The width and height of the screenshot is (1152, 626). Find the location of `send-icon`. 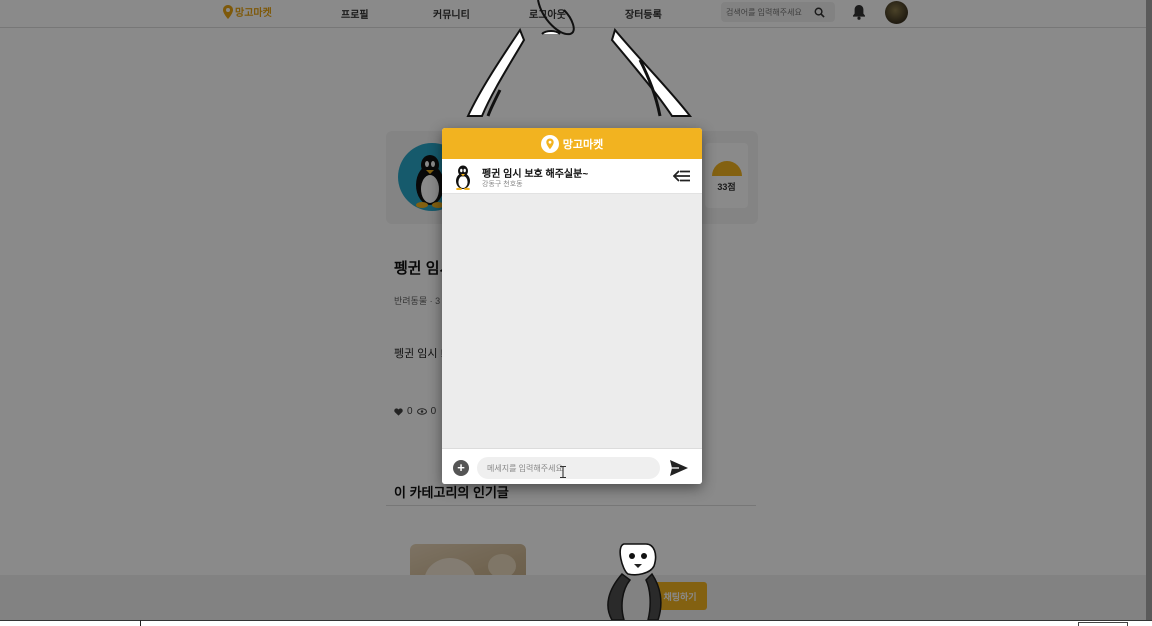

send-icon is located at coordinates (679, 468).